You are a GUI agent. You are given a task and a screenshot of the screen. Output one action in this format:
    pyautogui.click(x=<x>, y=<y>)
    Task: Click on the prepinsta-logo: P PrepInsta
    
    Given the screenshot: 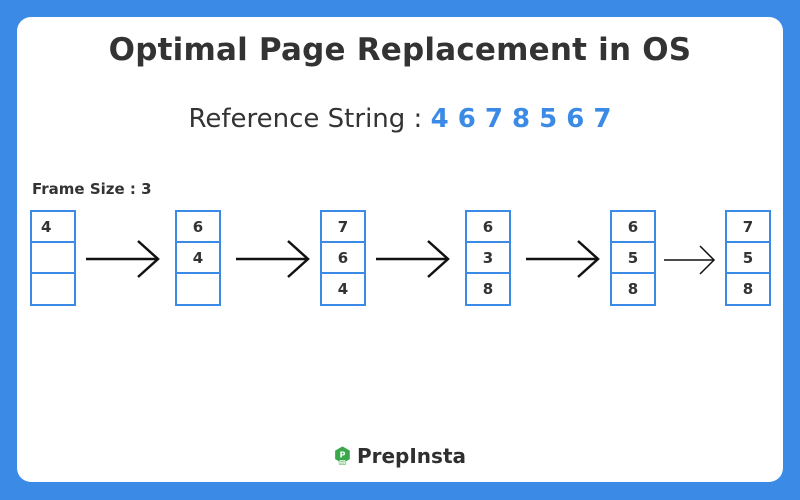 What is the action you would take?
    pyautogui.click(x=400, y=456)
    